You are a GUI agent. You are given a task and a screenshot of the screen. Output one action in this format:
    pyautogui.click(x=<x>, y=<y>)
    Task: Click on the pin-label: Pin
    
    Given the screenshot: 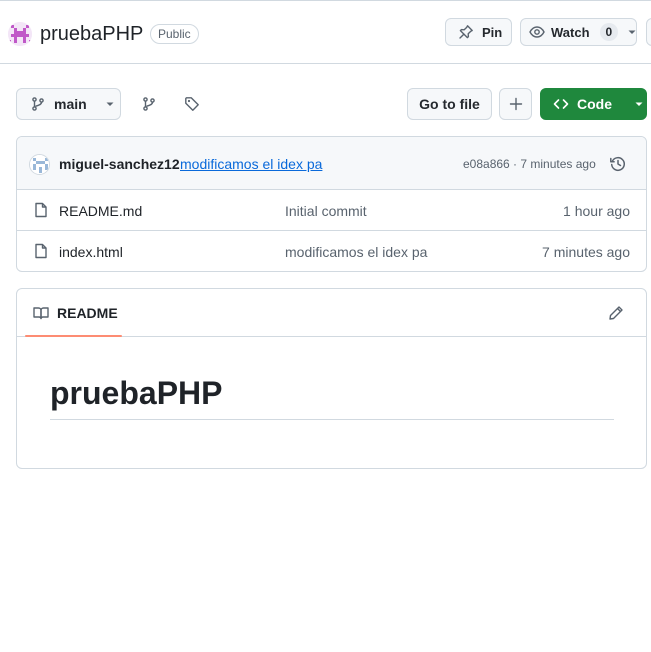 What is the action you would take?
    pyautogui.click(x=492, y=32)
    